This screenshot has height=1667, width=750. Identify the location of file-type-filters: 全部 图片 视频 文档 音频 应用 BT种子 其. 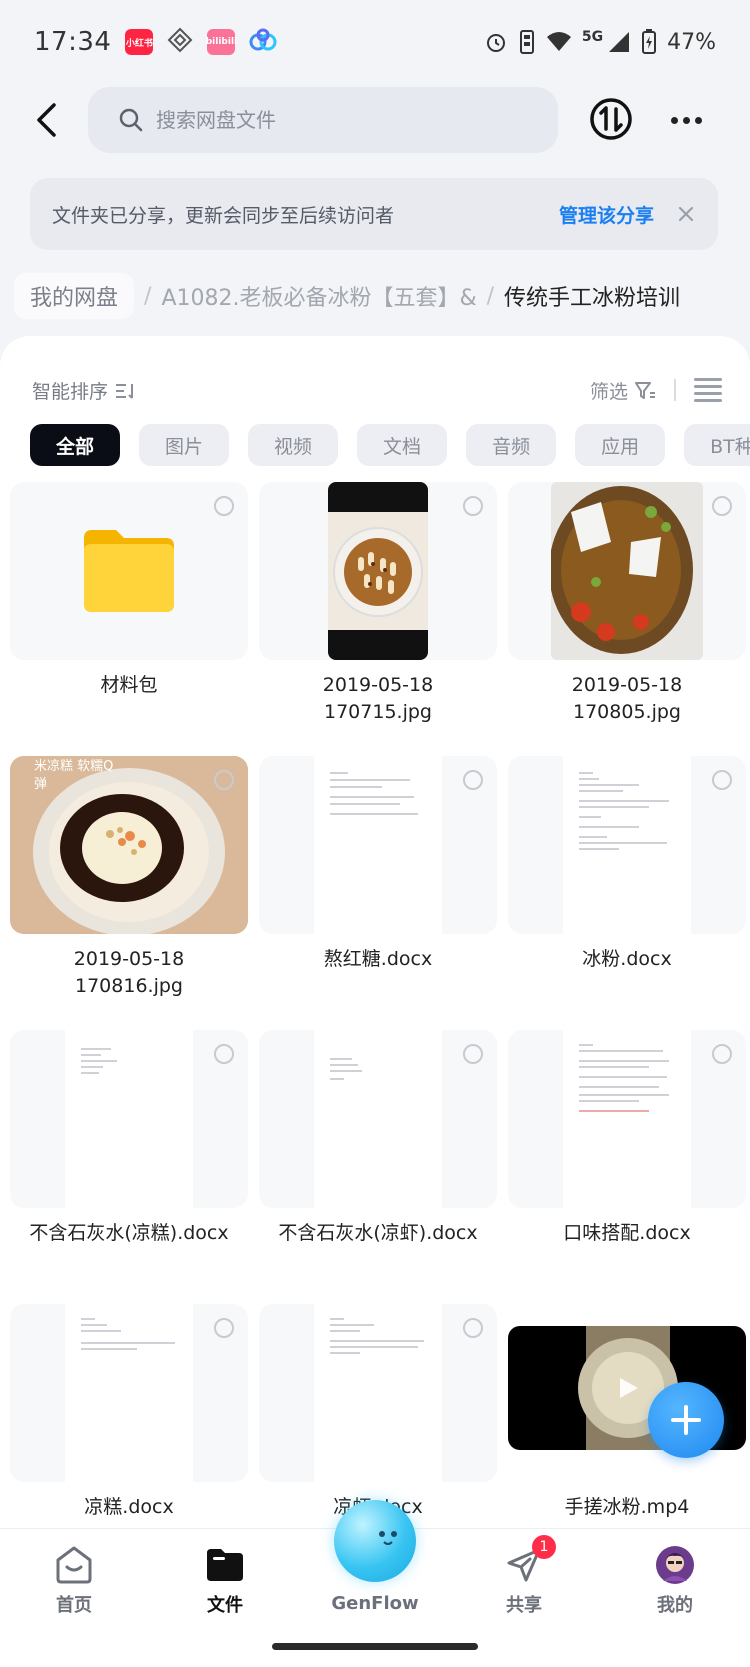
(390, 446).